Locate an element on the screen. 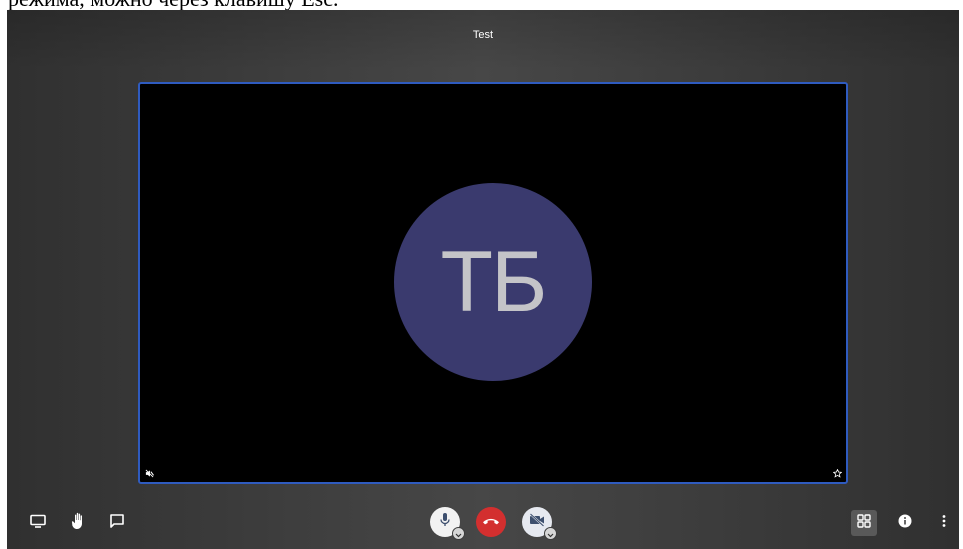  camera-options-chevron is located at coordinates (550, 533).